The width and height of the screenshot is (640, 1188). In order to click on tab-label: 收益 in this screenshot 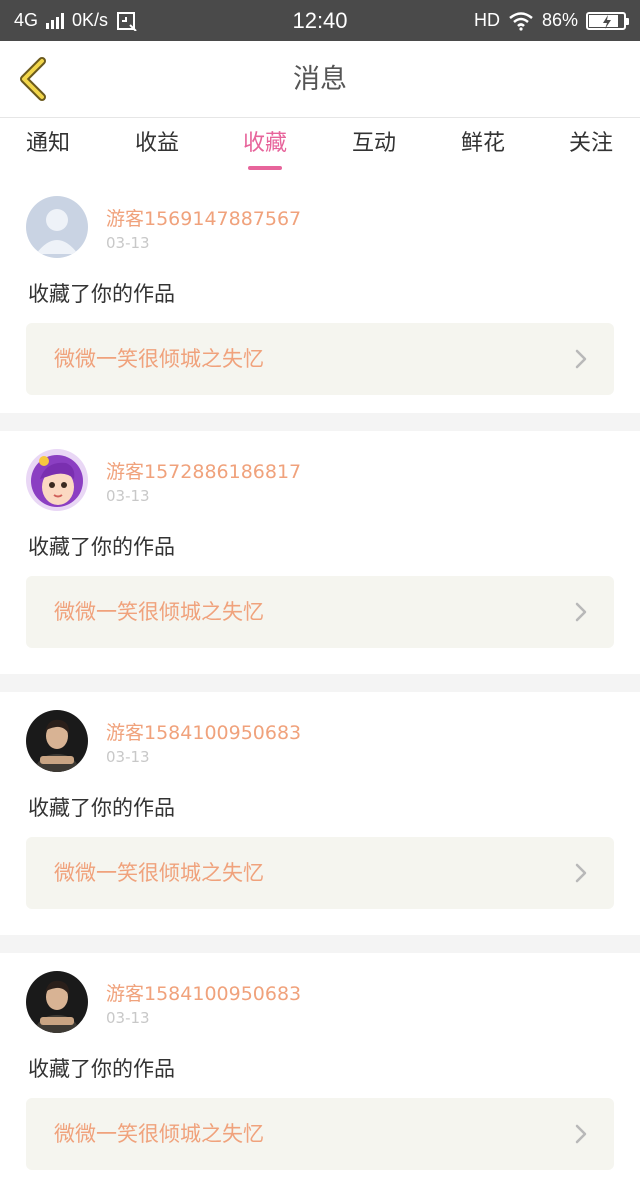, I will do `click(156, 143)`.